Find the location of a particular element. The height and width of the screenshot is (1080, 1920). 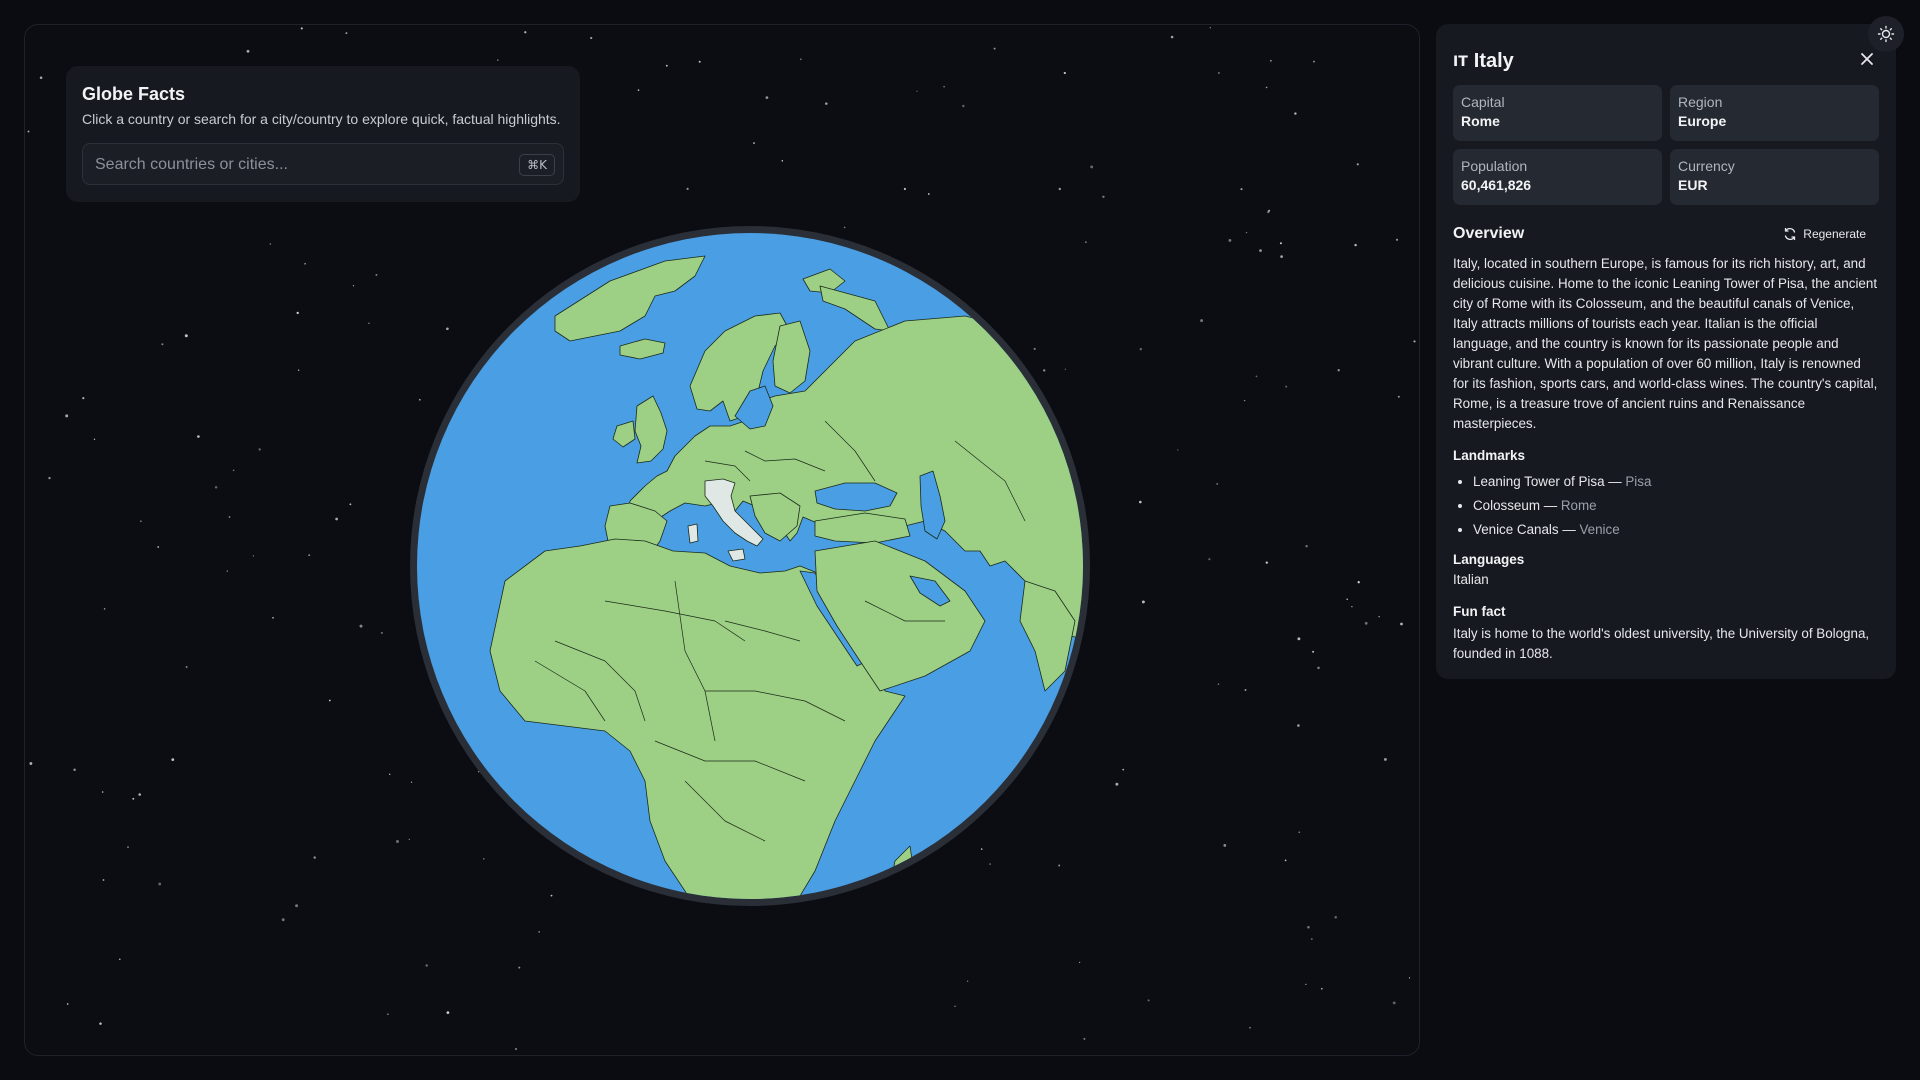

stat-value: EUR is located at coordinates (1693, 185).